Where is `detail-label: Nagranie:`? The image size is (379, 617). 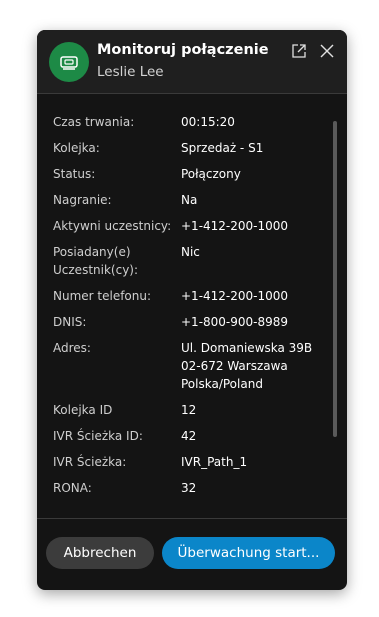 detail-label: Nagranie: is located at coordinates (82, 200).